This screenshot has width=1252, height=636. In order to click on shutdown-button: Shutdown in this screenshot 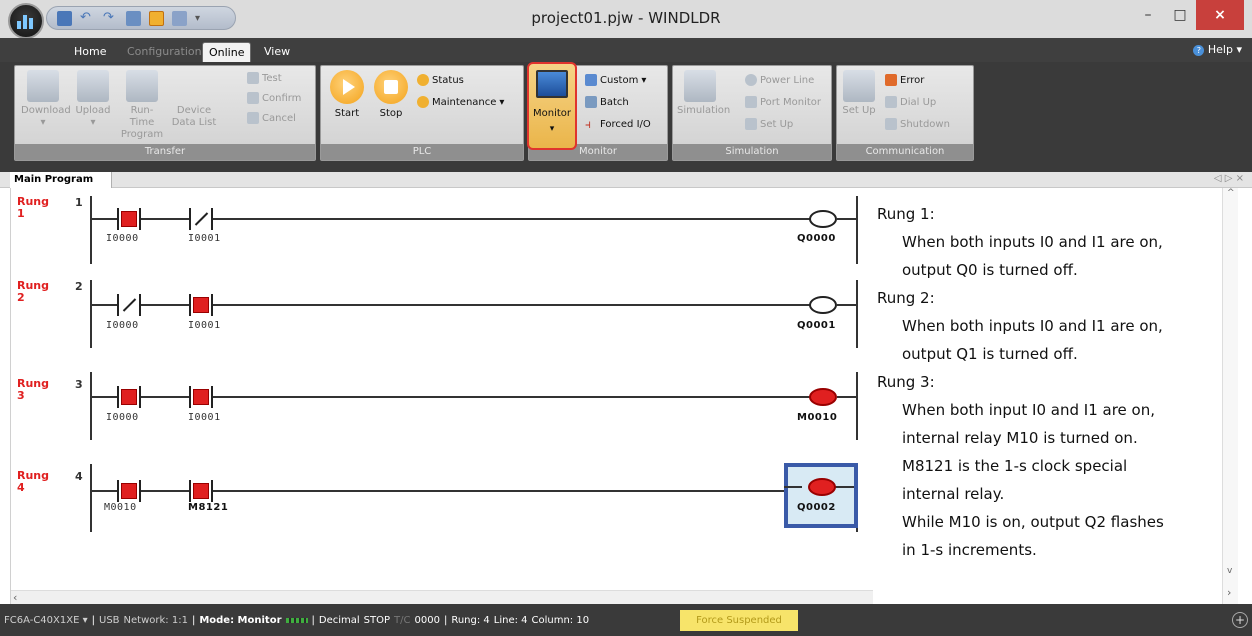, I will do `click(917, 124)`.